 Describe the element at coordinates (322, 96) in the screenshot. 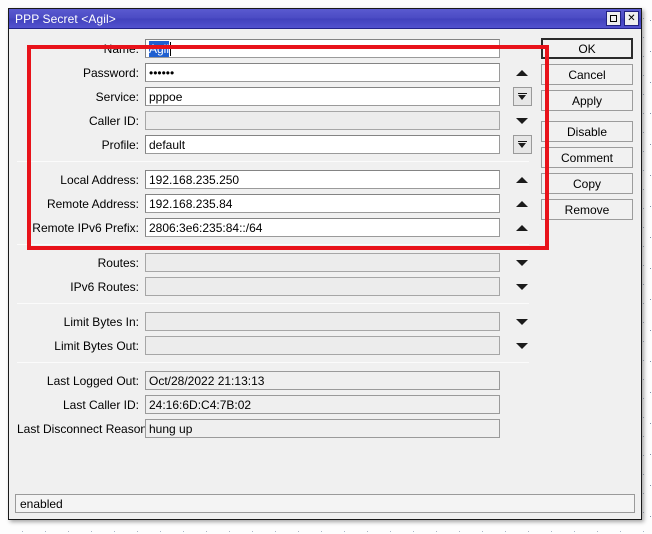

I see `service-input: pppoe` at that location.